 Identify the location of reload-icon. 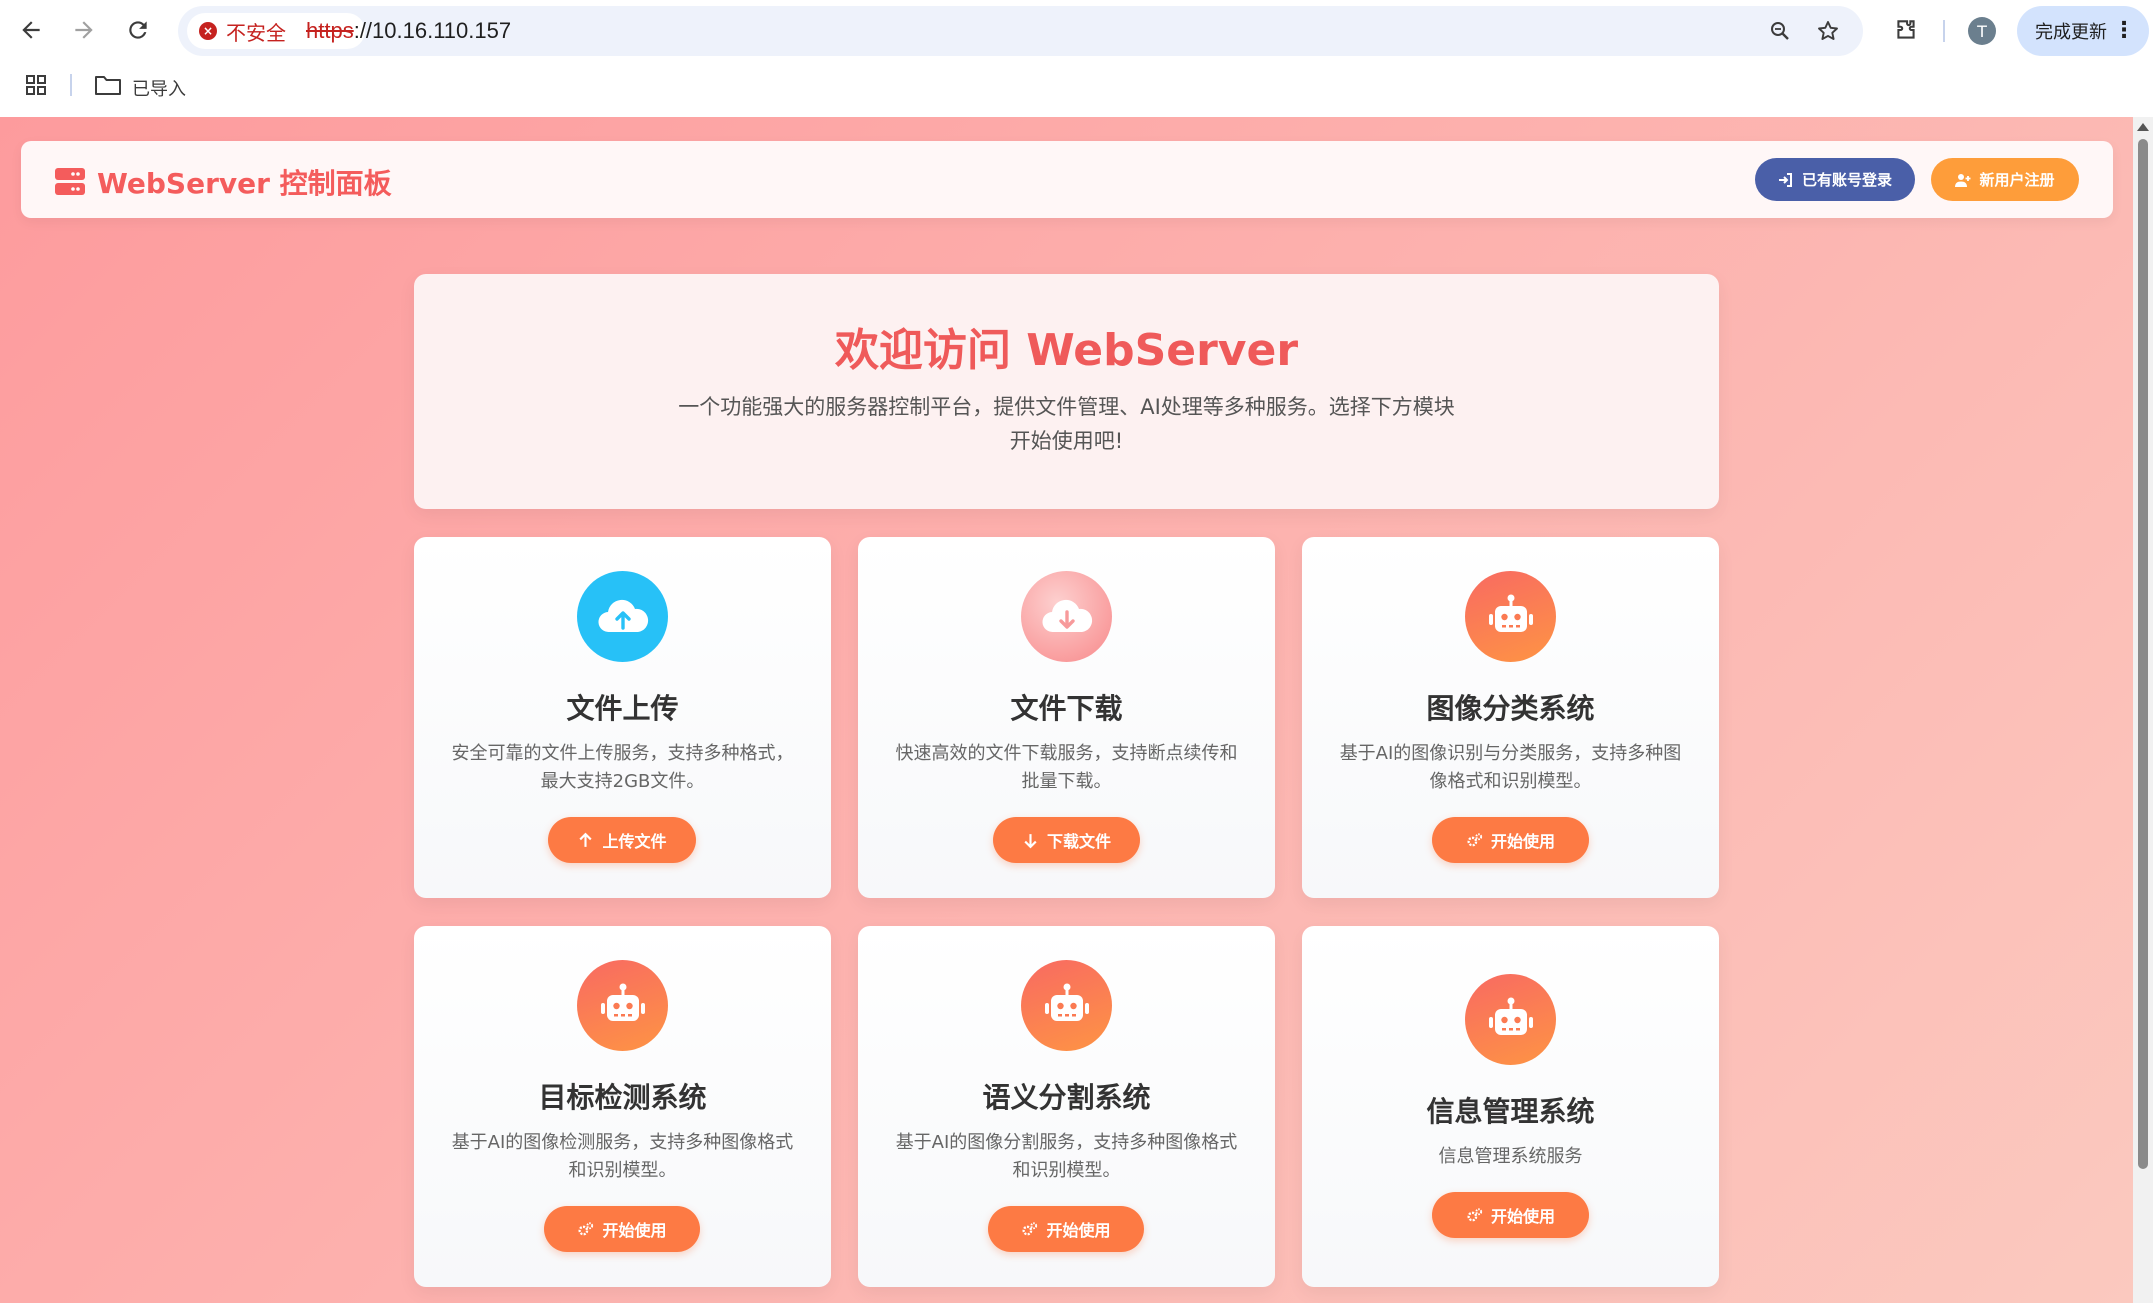
(138, 30).